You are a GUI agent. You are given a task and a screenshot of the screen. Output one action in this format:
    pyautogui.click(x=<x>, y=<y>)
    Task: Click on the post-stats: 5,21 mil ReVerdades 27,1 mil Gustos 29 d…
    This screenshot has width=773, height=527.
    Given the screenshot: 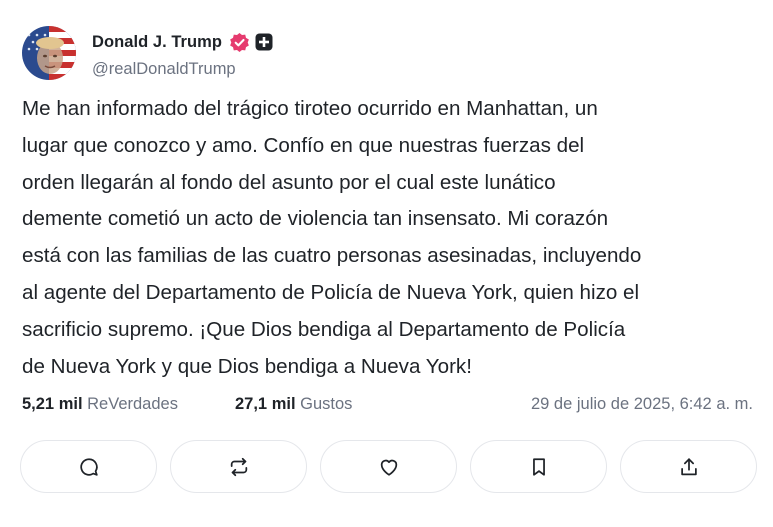 What is the action you would take?
    pyautogui.click(x=392, y=407)
    